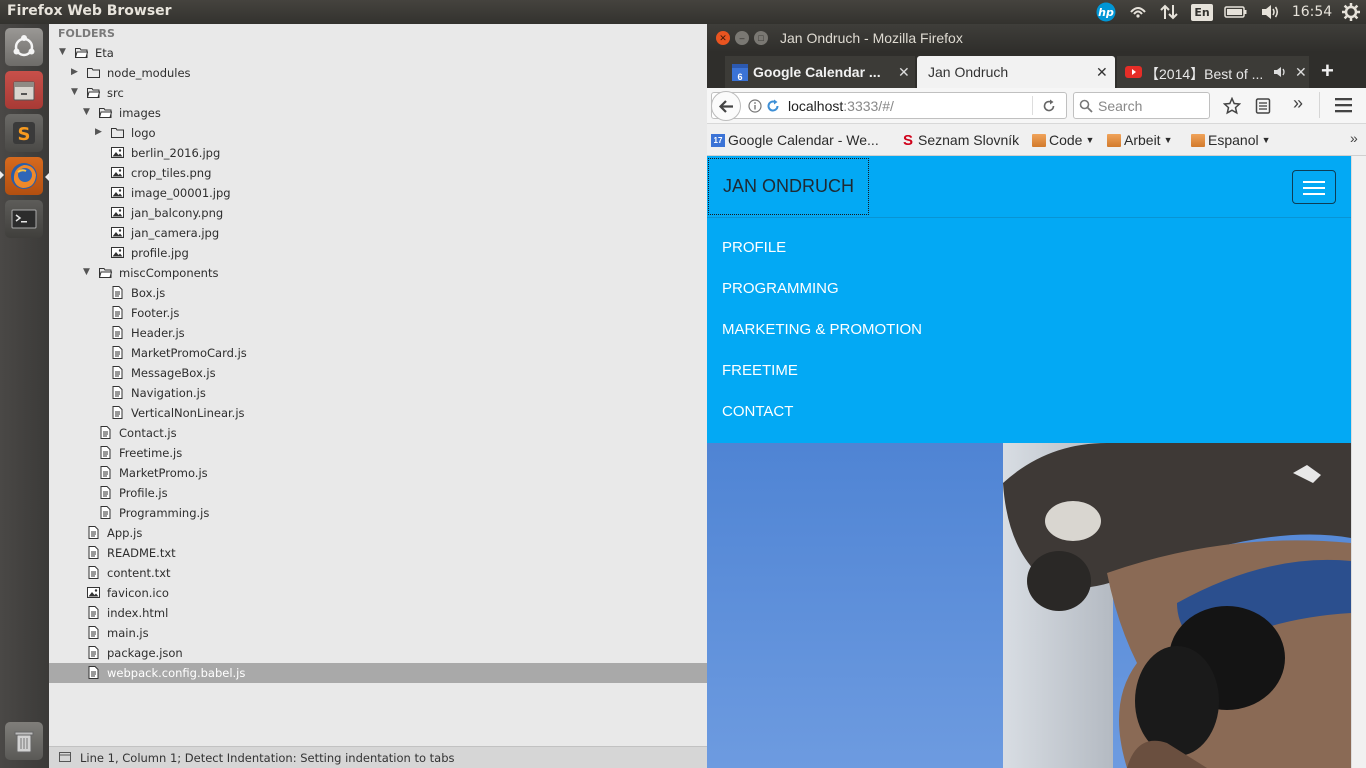 The width and height of the screenshot is (1366, 768). What do you see at coordinates (1213, 72) in the screenshot?
I see `tab-youtube: 【2014】Best of ... ✕` at bounding box center [1213, 72].